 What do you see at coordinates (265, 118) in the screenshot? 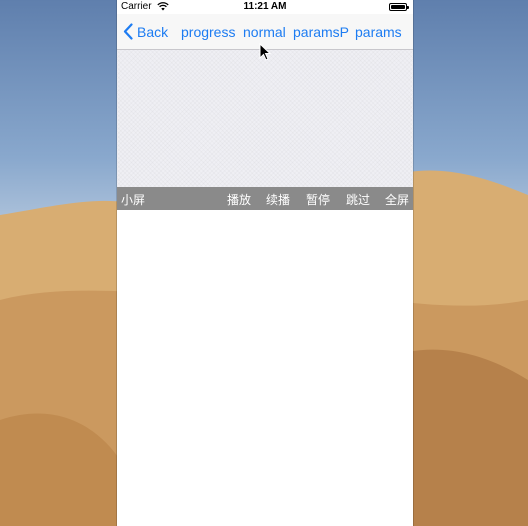
I see `video-player-area` at bounding box center [265, 118].